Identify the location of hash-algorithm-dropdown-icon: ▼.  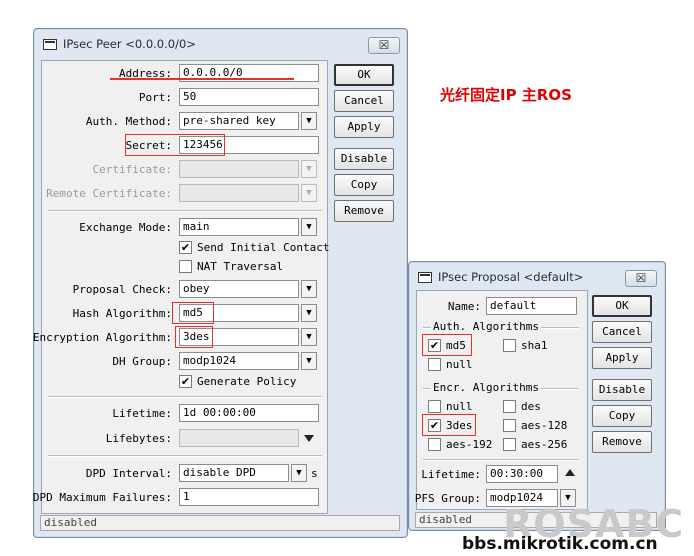
(309, 313).